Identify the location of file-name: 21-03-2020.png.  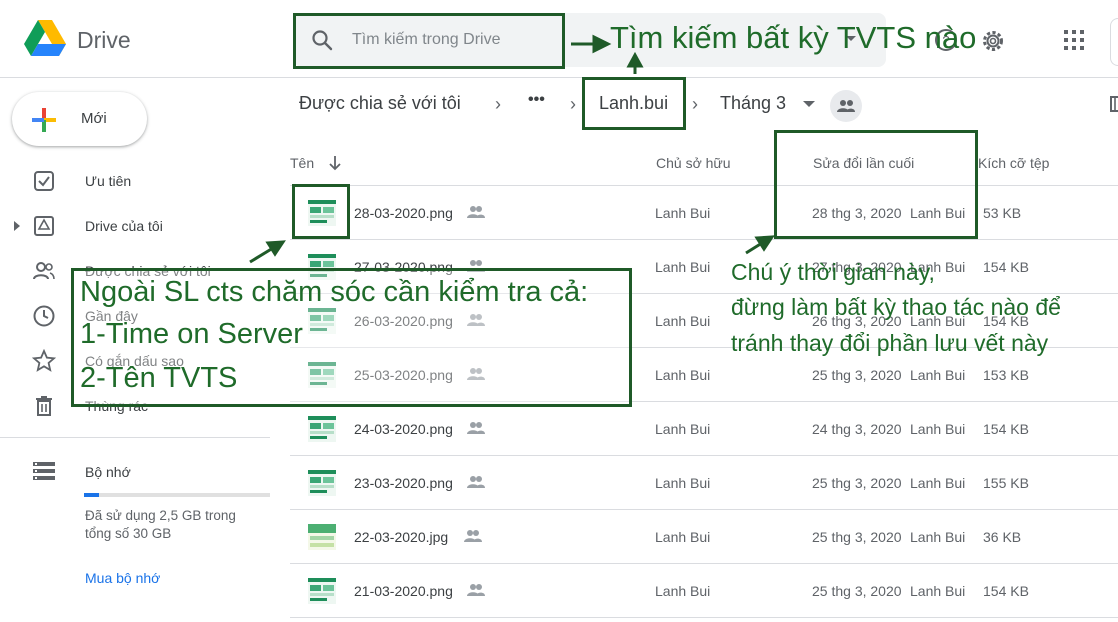
(403, 591).